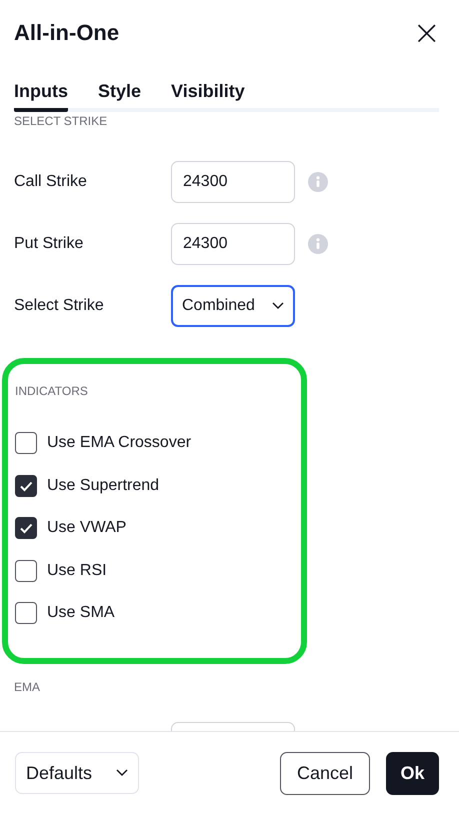 The width and height of the screenshot is (459, 816). What do you see at coordinates (59, 306) in the screenshot?
I see `field-label: Select Strike` at bounding box center [59, 306].